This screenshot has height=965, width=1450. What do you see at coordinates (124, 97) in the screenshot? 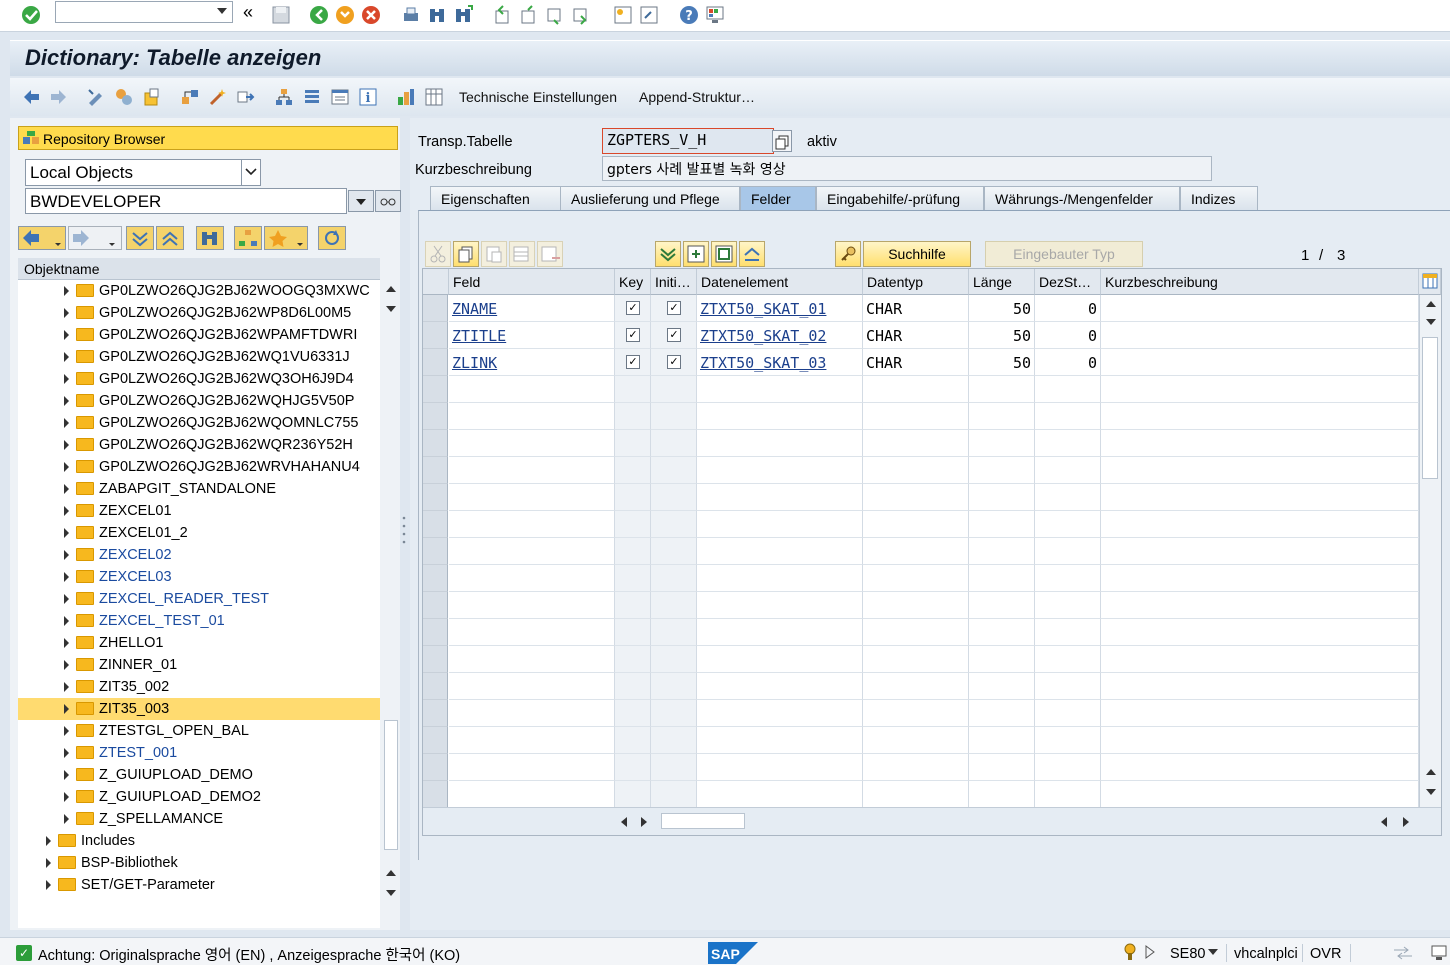
I see `active-inactive-icon` at bounding box center [124, 97].